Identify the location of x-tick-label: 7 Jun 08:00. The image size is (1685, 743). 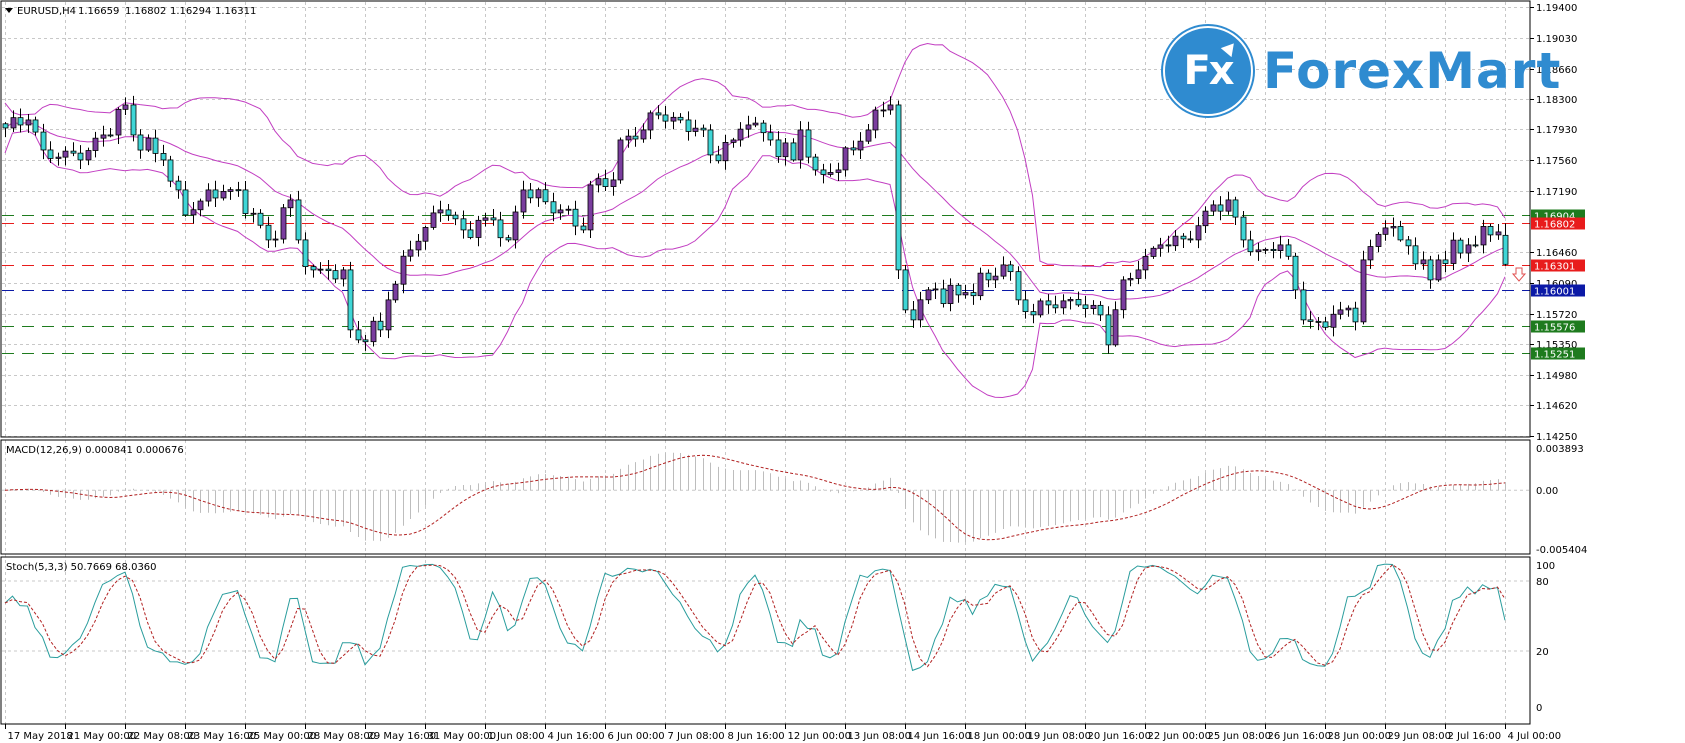
(696, 736).